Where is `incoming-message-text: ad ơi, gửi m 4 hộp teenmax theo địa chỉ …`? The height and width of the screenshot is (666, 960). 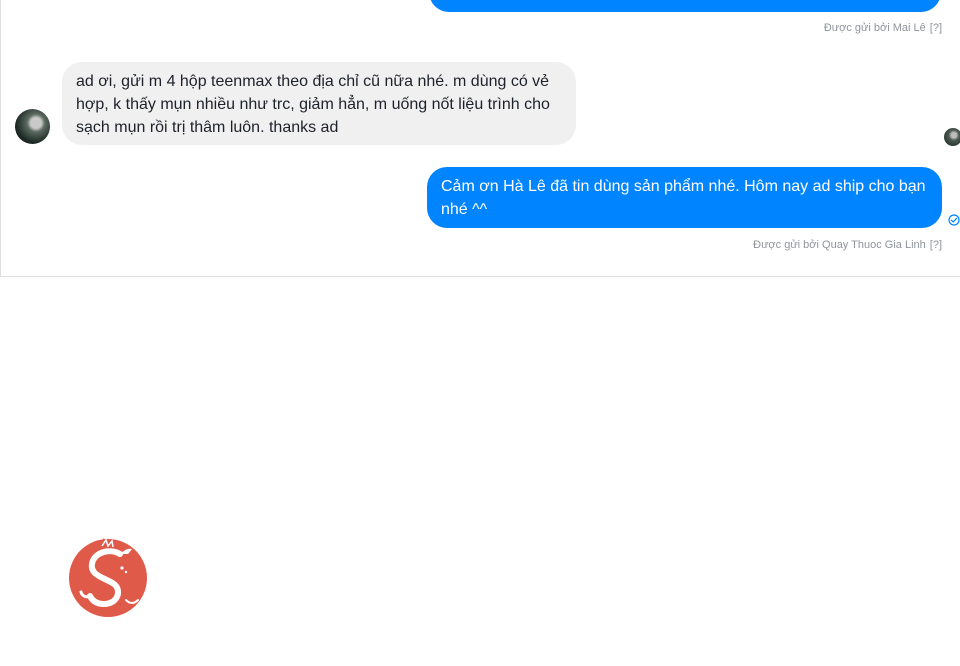
incoming-message-text: ad ơi, gửi m 4 hộp teenmax theo địa chỉ … is located at coordinates (313, 104).